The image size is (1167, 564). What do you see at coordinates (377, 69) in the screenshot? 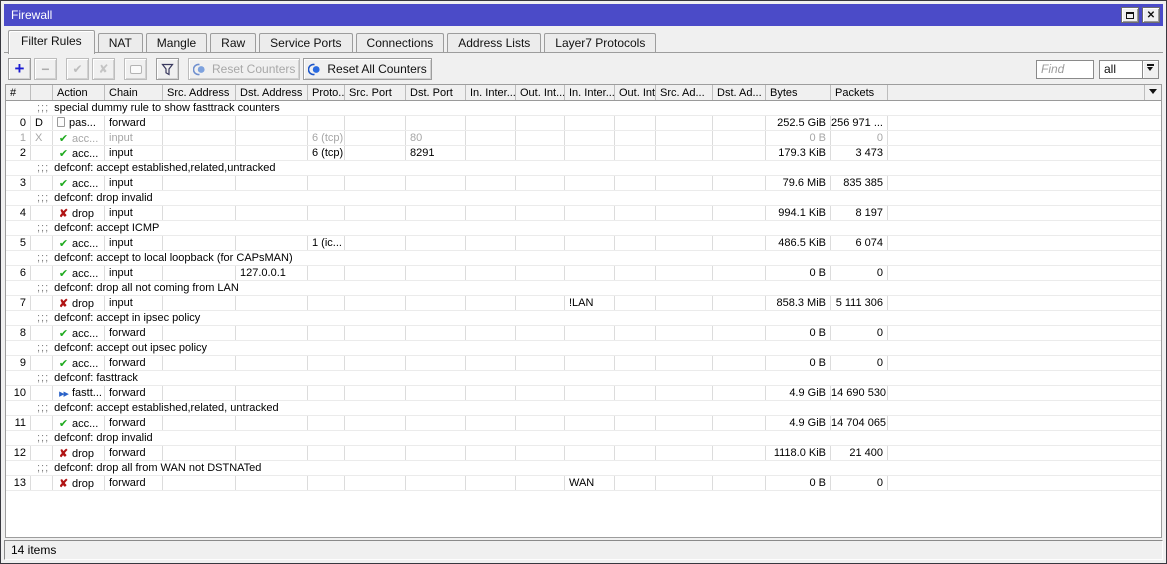
I see `reset-all-counters-label: Reset All Counters` at bounding box center [377, 69].